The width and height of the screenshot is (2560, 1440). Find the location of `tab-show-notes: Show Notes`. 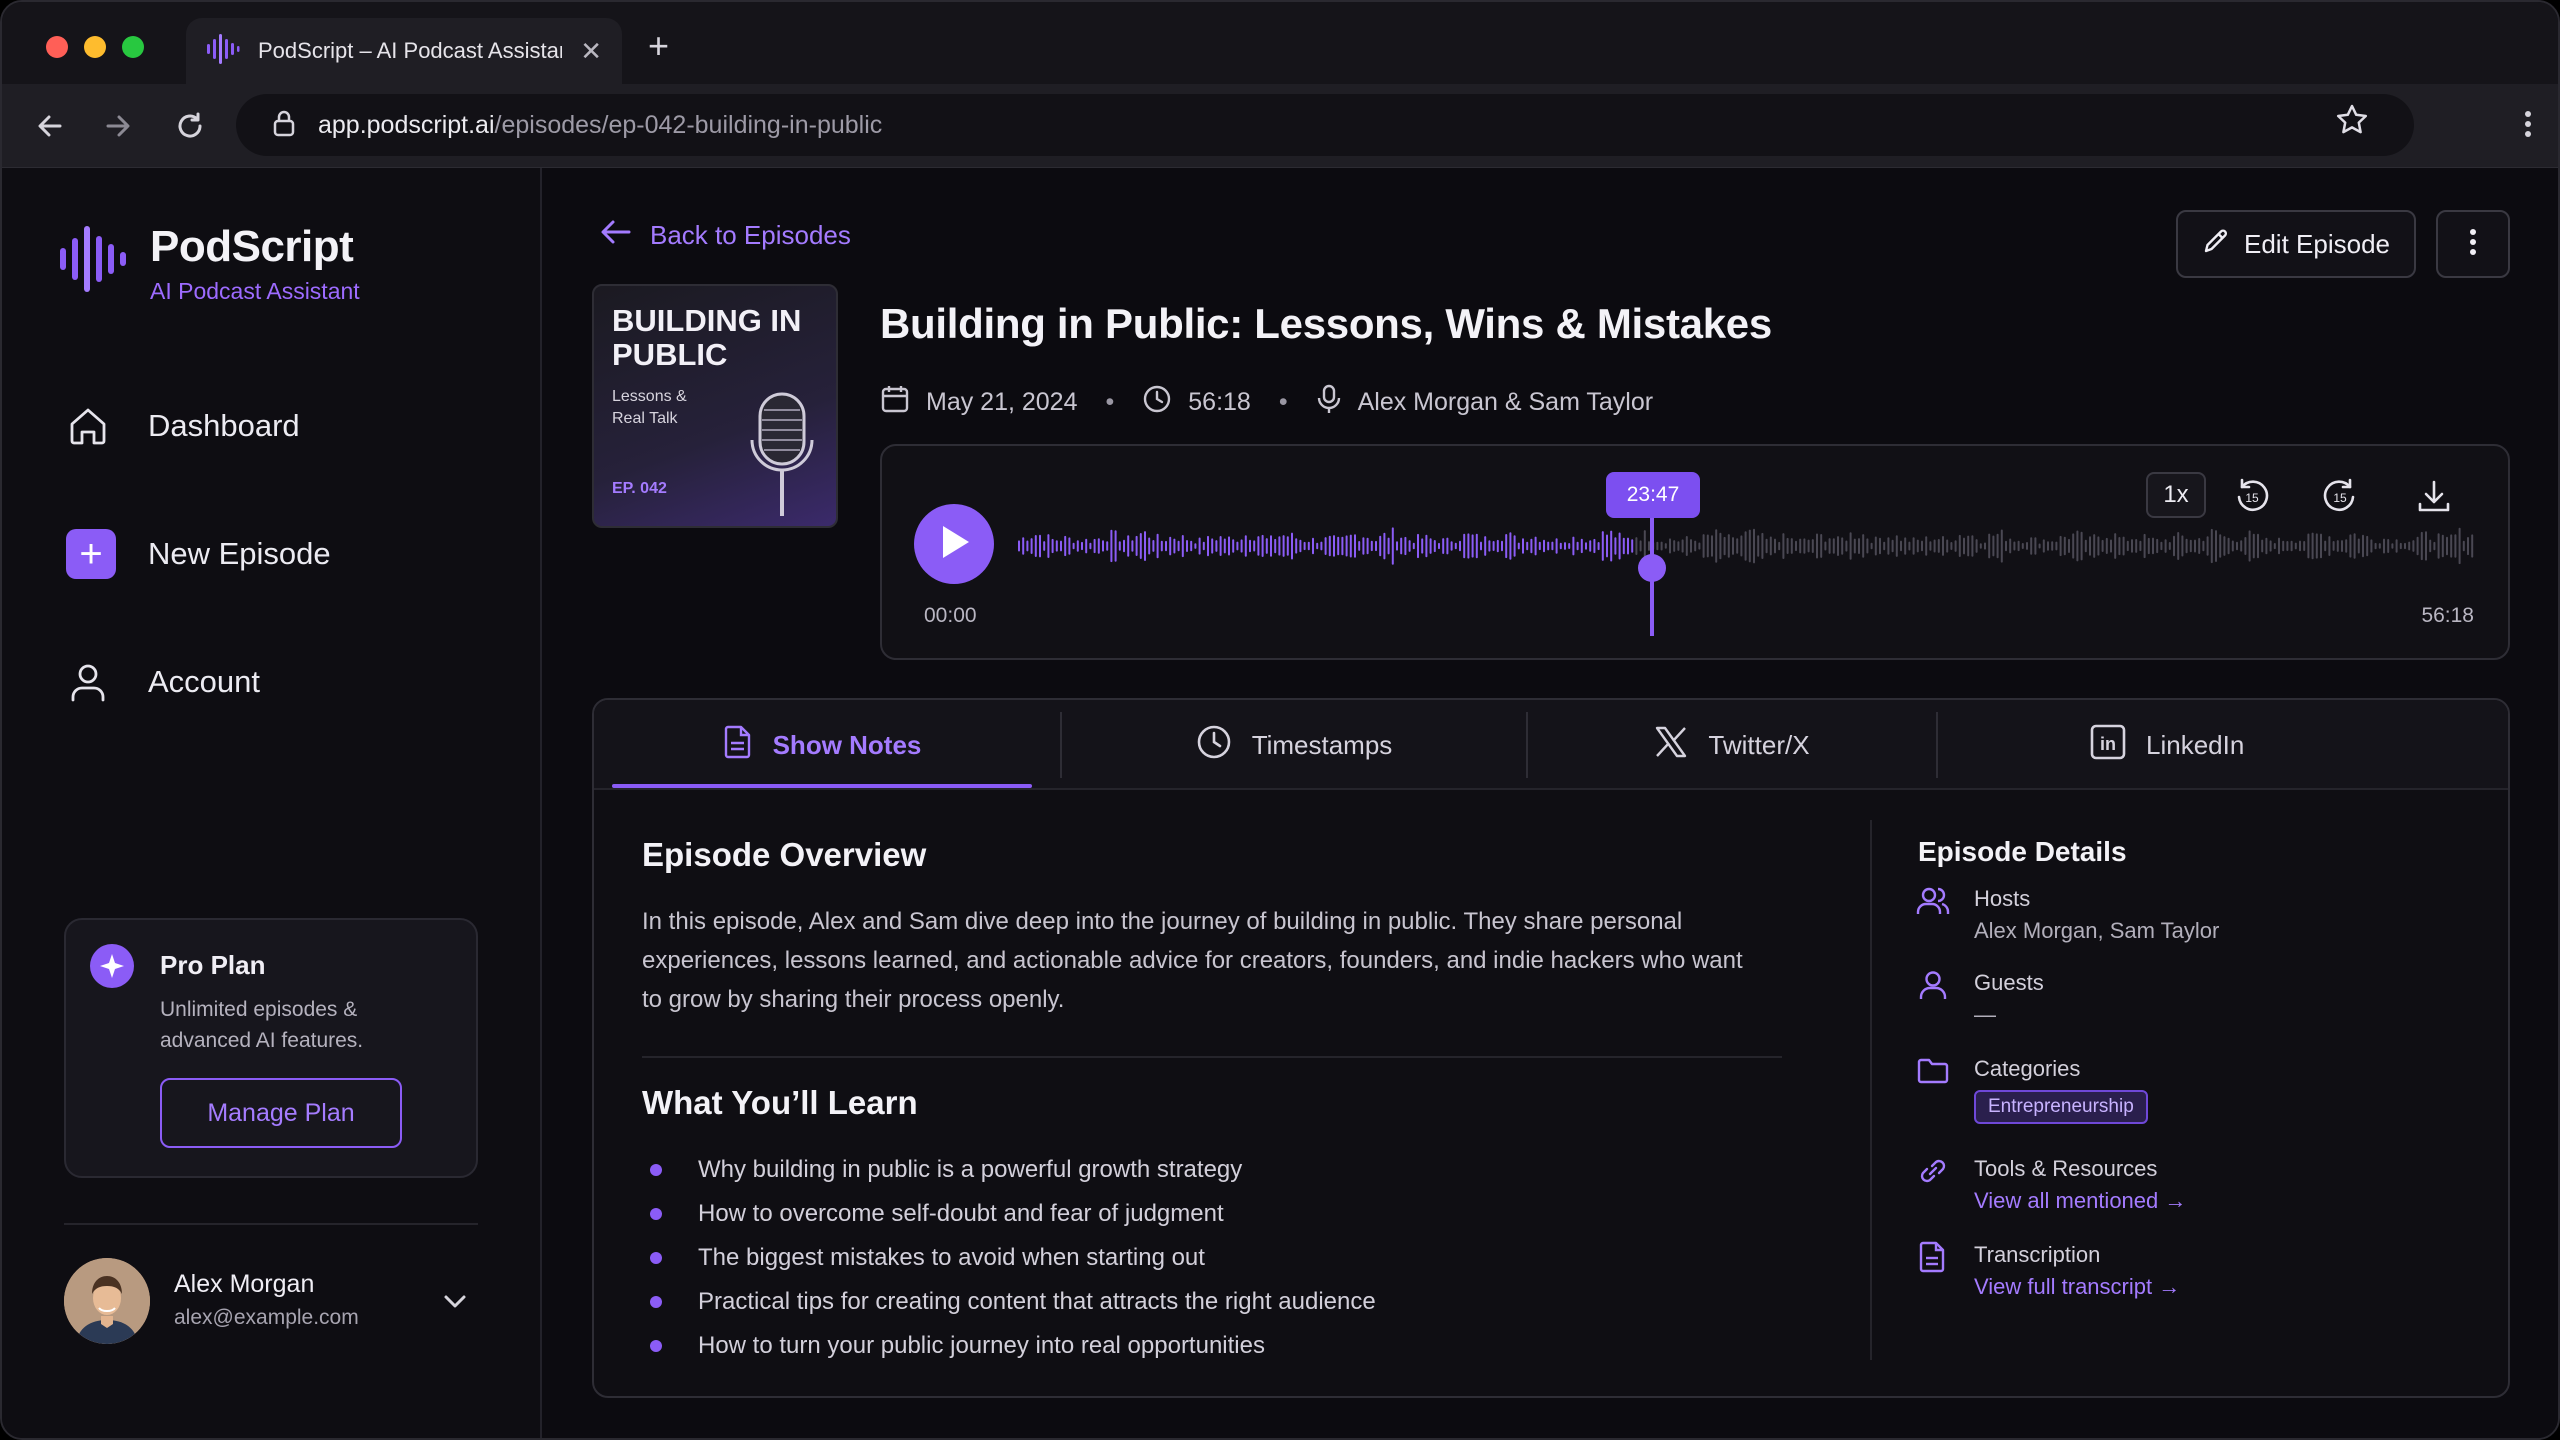

tab-show-notes: Show Notes is located at coordinates (822, 745).